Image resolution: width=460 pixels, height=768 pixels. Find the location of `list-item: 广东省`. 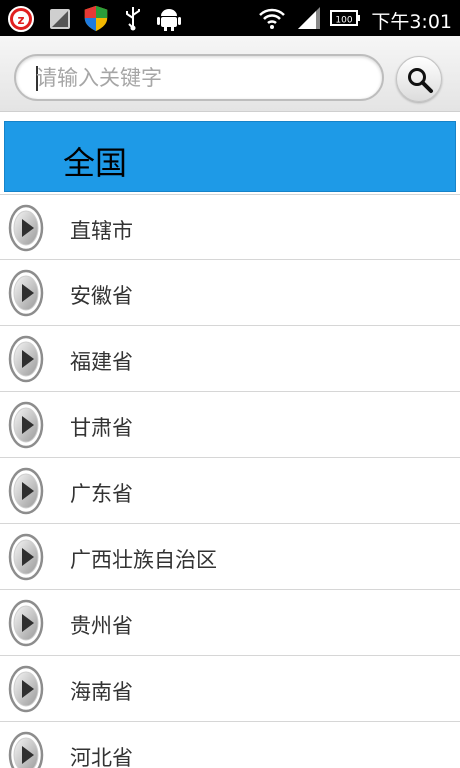

list-item: 广东省 is located at coordinates (230, 491).